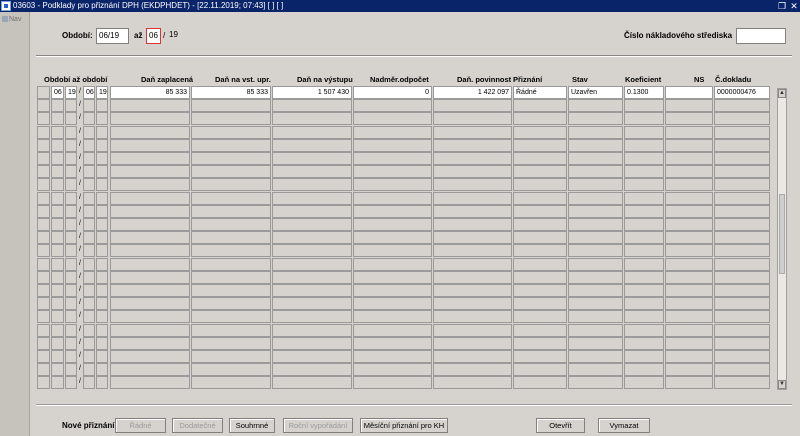 The width and height of the screenshot is (800, 436). Describe the element at coordinates (624, 425) in the screenshot. I see `delete-button: Vymazat` at that location.